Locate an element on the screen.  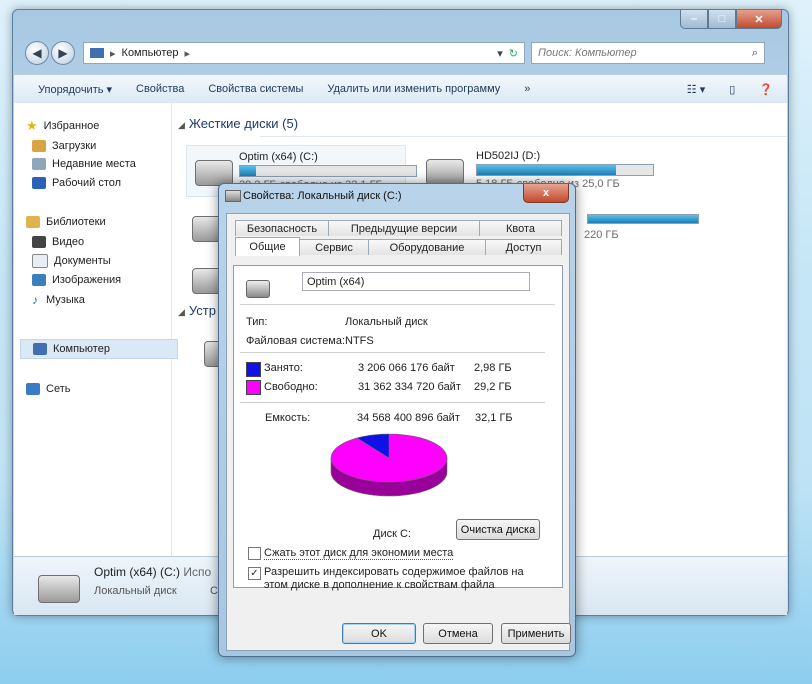
type-value: Локальный диск is located at coordinates (386, 322).